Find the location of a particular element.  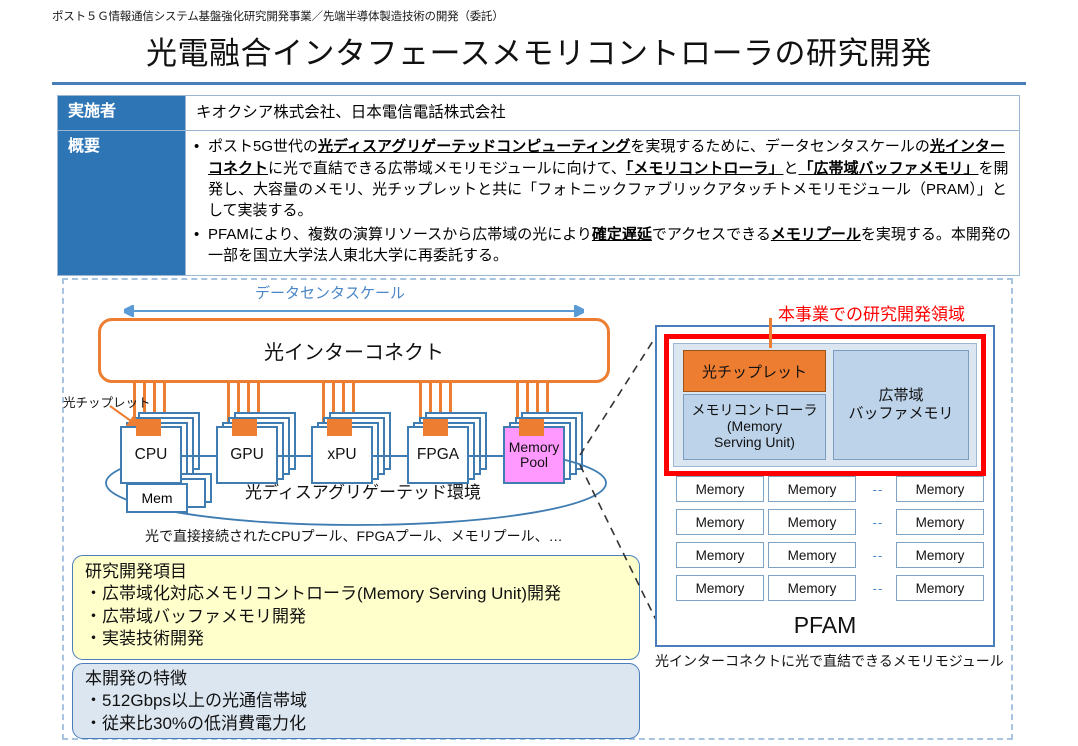

datacenter-scale-label: データセンタスケール is located at coordinates (330, 293).